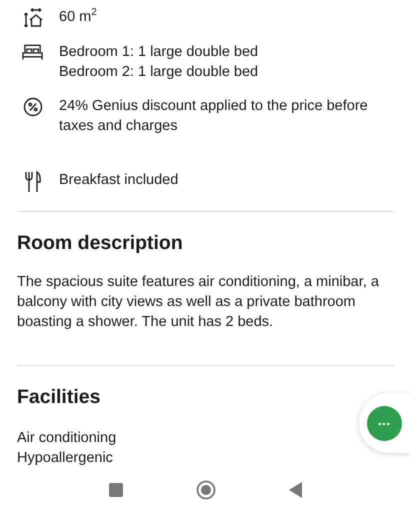  Describe the element at coordinates (206, 490) in the screenshot. I see `home-icon` at that location.